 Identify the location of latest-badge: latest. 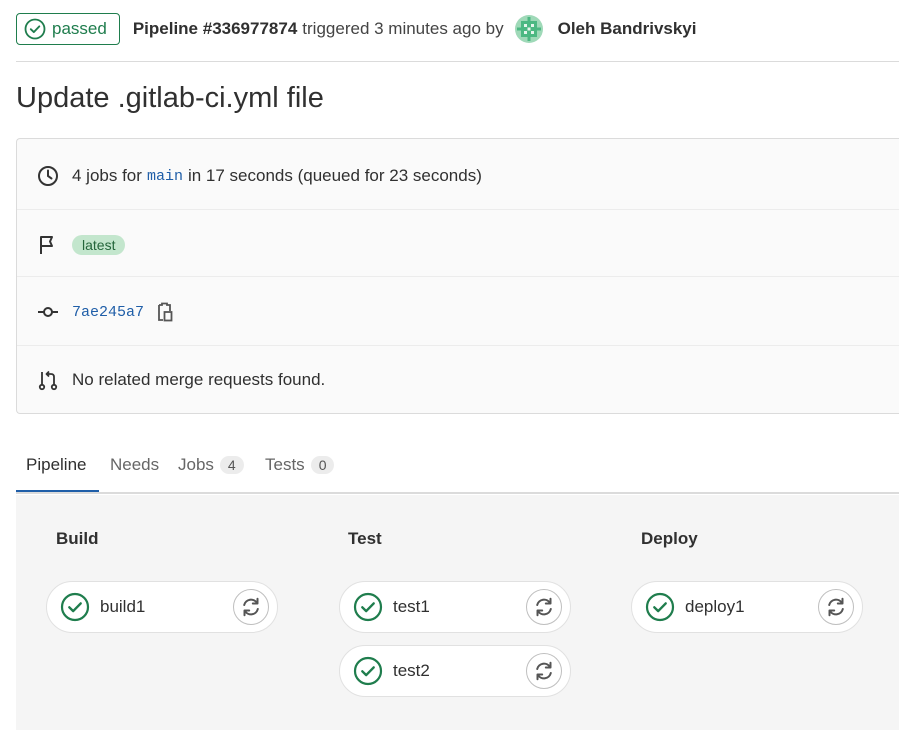
(99, 245).